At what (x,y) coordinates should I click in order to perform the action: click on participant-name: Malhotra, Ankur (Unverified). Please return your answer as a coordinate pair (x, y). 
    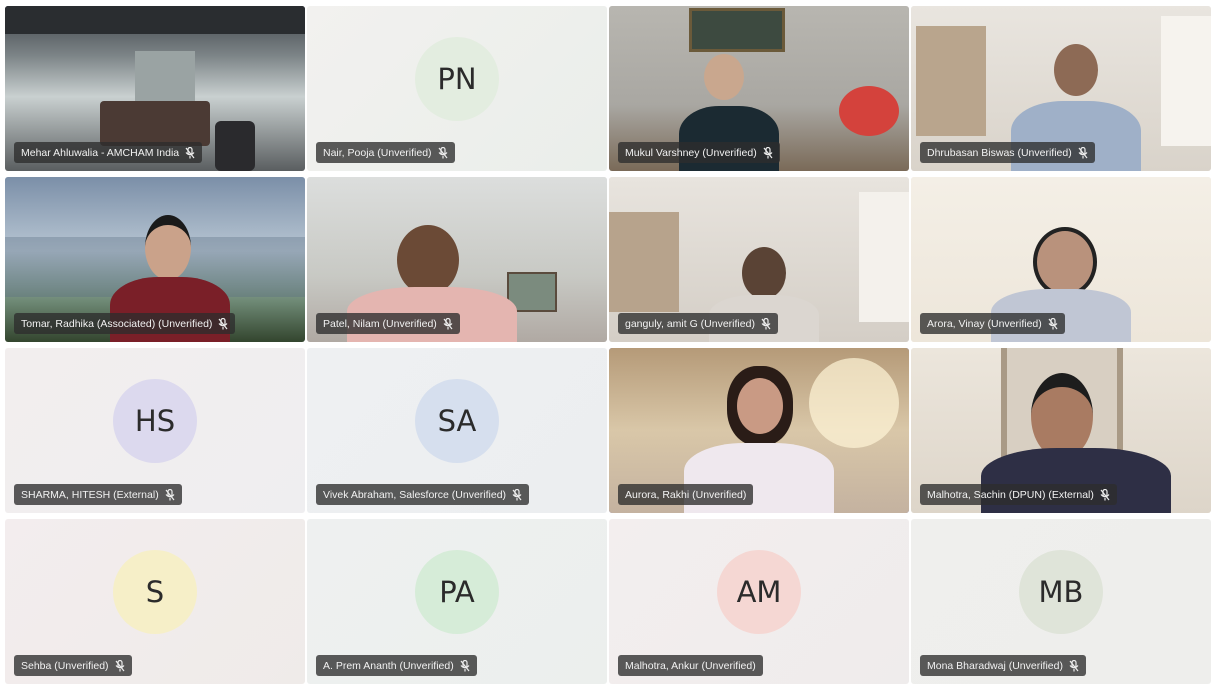
    Looking at the image, I should click on (690, 665).